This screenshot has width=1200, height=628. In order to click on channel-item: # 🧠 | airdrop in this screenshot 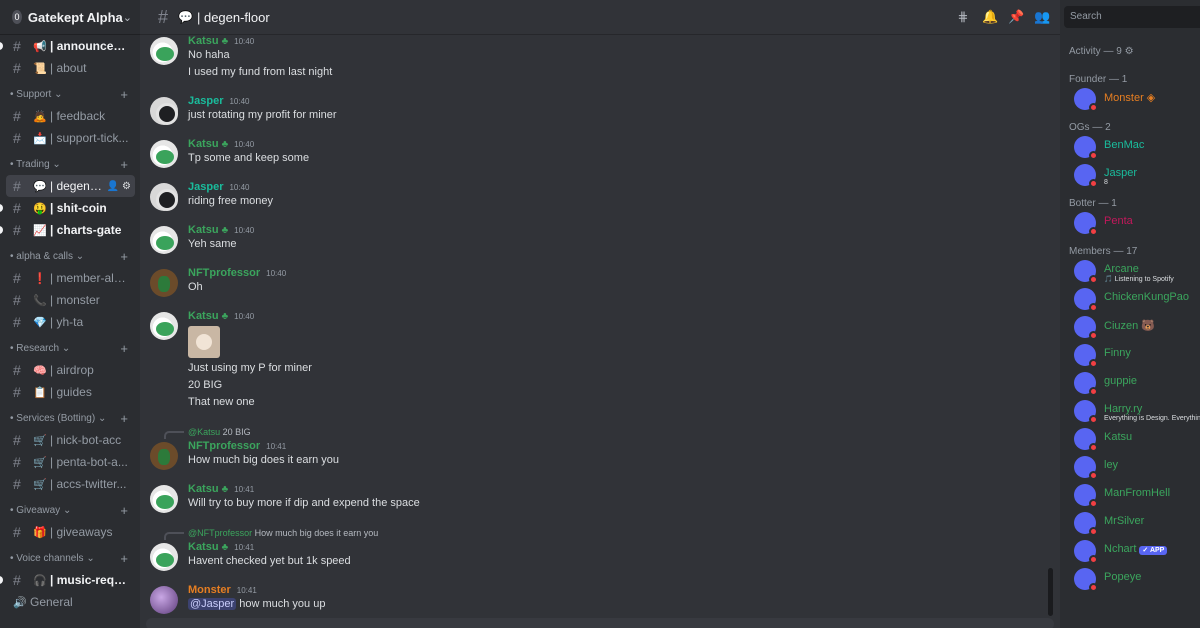, I will do `click(67, 370)`.